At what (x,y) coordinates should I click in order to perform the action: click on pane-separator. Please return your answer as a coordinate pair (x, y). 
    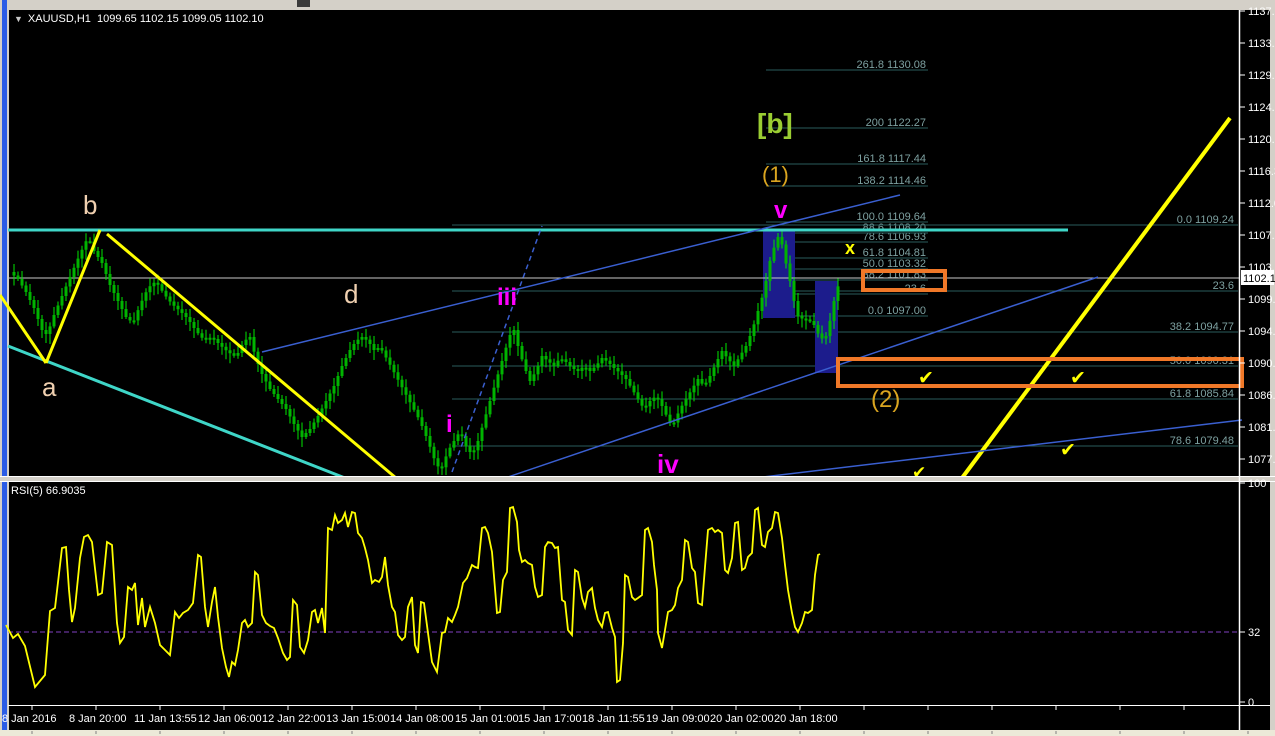
    Looking at the image, I should click on (637, 479).